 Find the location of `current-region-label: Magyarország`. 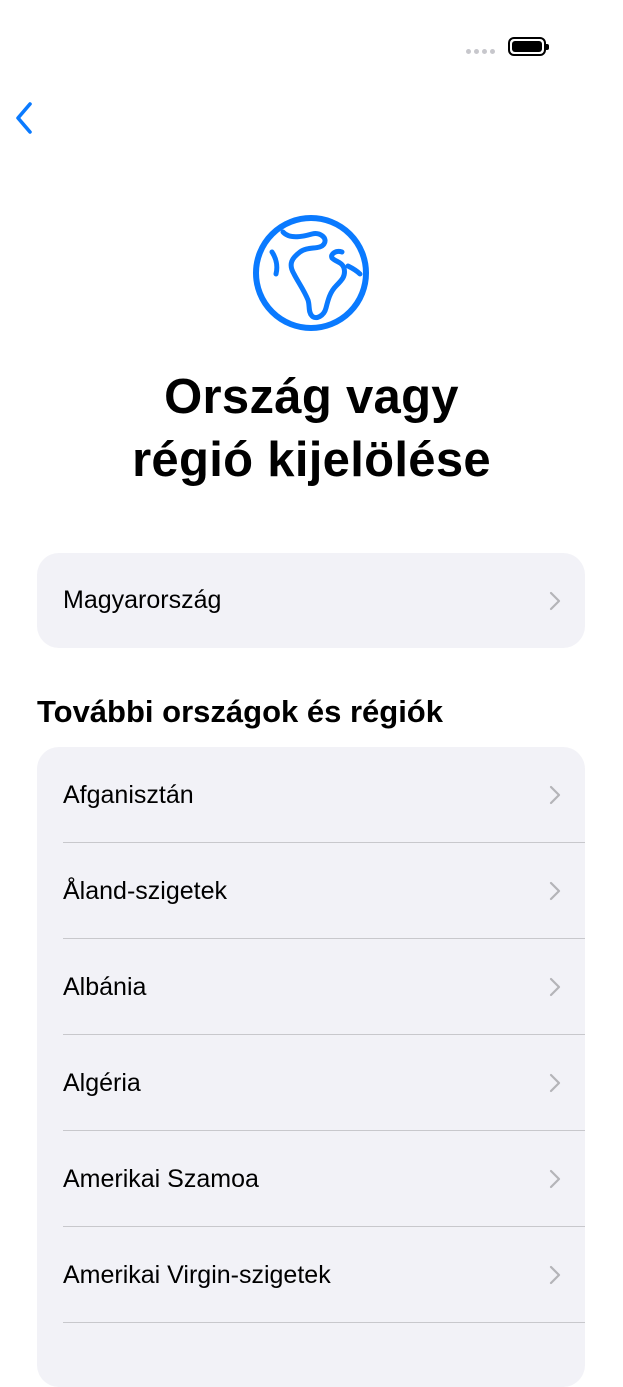

current-region-label: Magyarország is located at coordinates (142, 600).